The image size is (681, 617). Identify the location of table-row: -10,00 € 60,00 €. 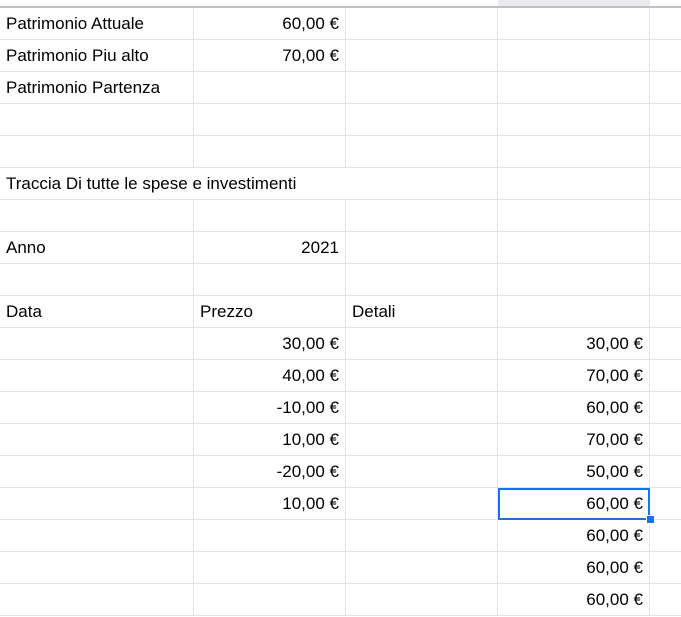
(340, 408).